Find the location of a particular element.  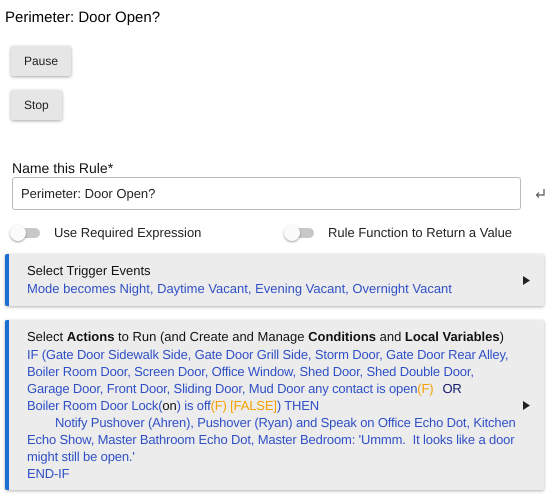

rule-line: END-IF is located at coordinates (48, 473).